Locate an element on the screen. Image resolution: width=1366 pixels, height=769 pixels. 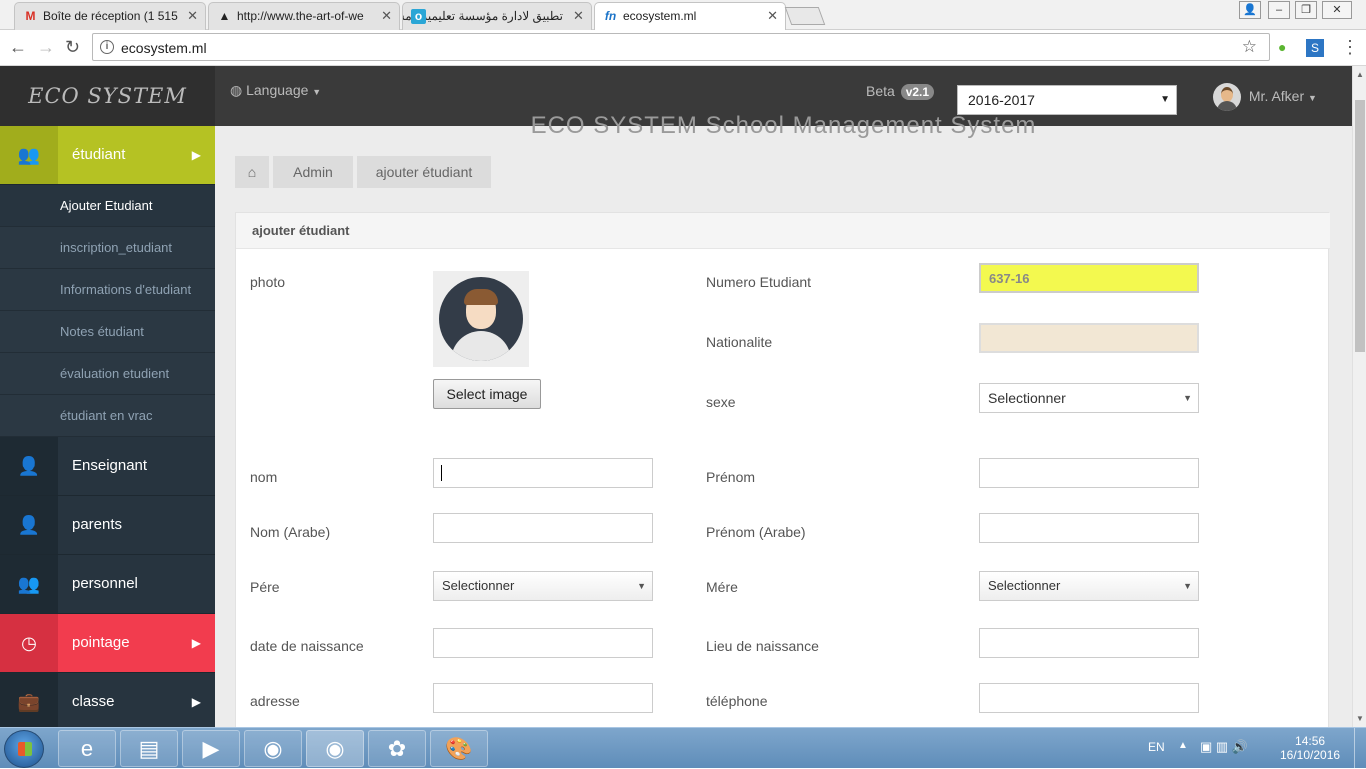
version-badge: v2.1 is located at coordinates (917, 92).